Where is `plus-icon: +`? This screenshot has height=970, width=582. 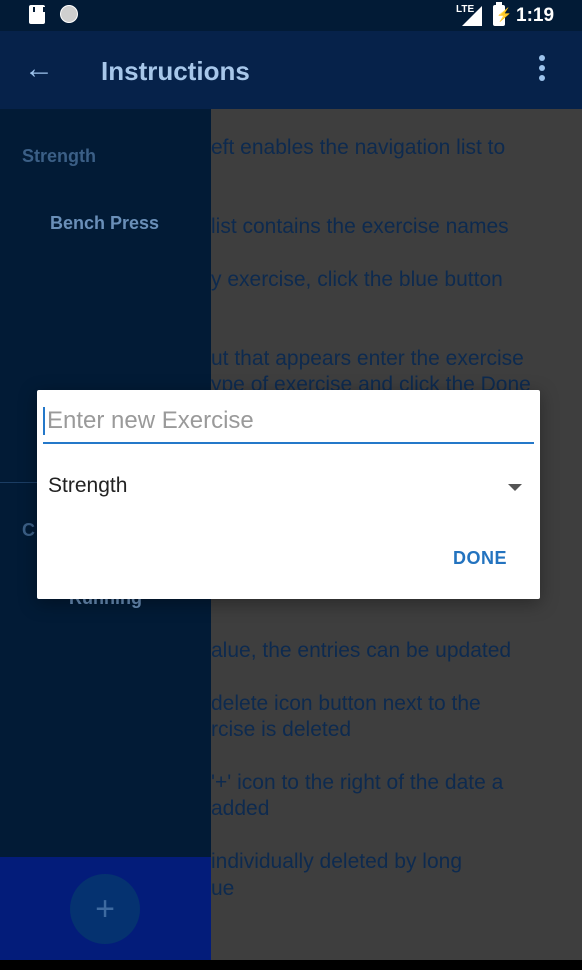
plus-icon: + is located at coordinates (105, 909).